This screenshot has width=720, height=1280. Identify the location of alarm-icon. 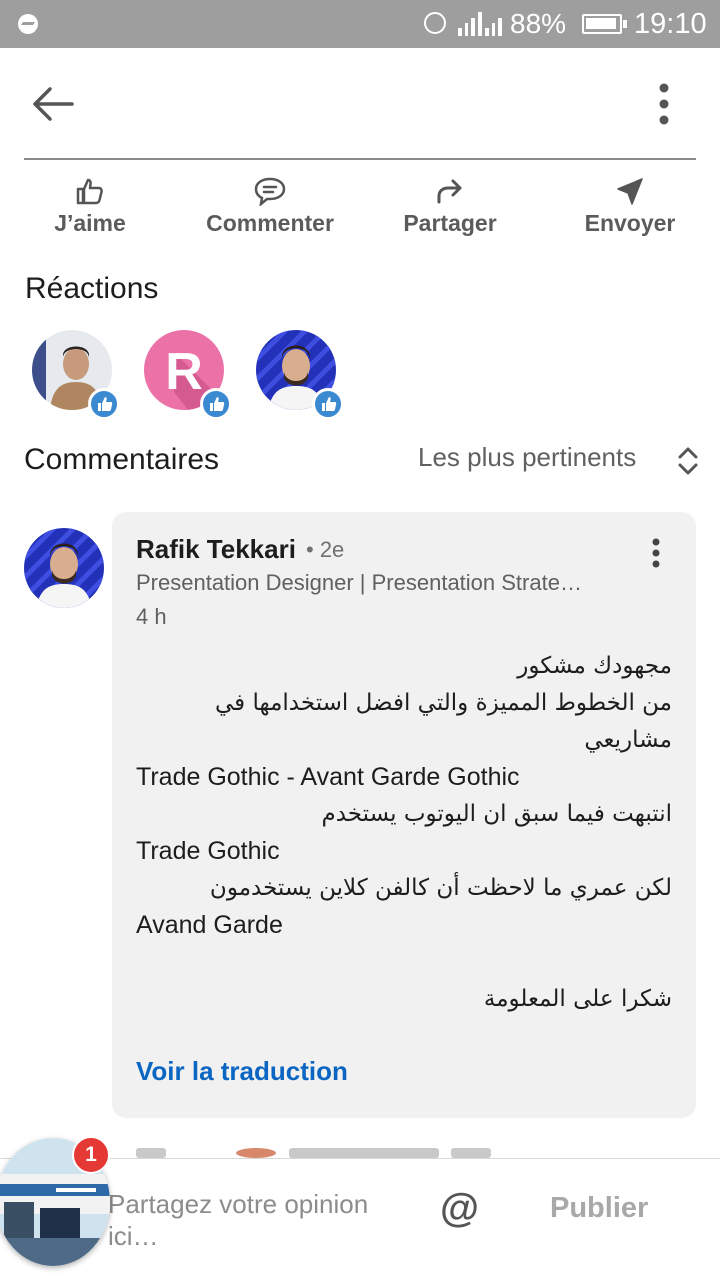
(435, 23).